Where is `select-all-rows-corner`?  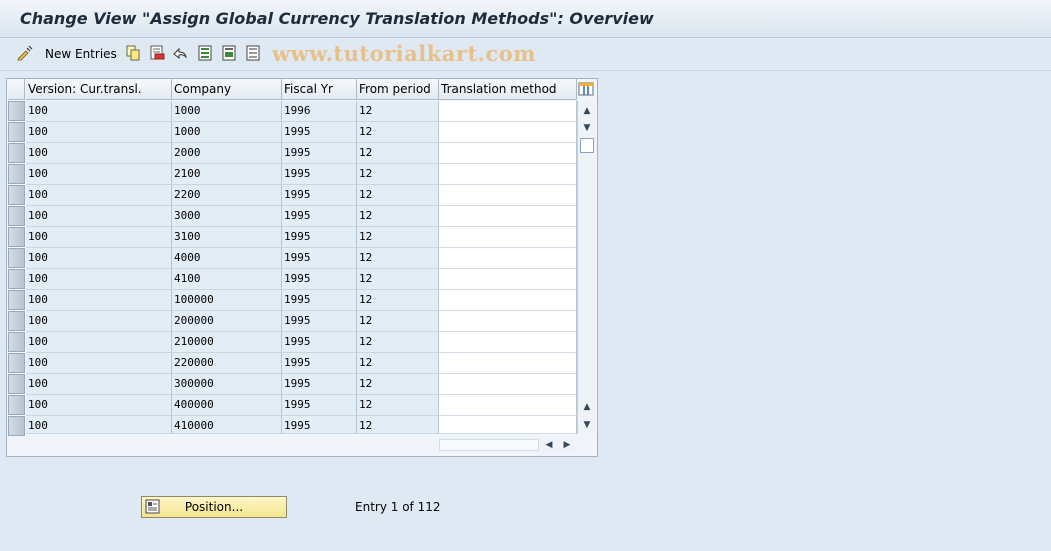
select-all-rows-corner is located at coordinates (16, 89).